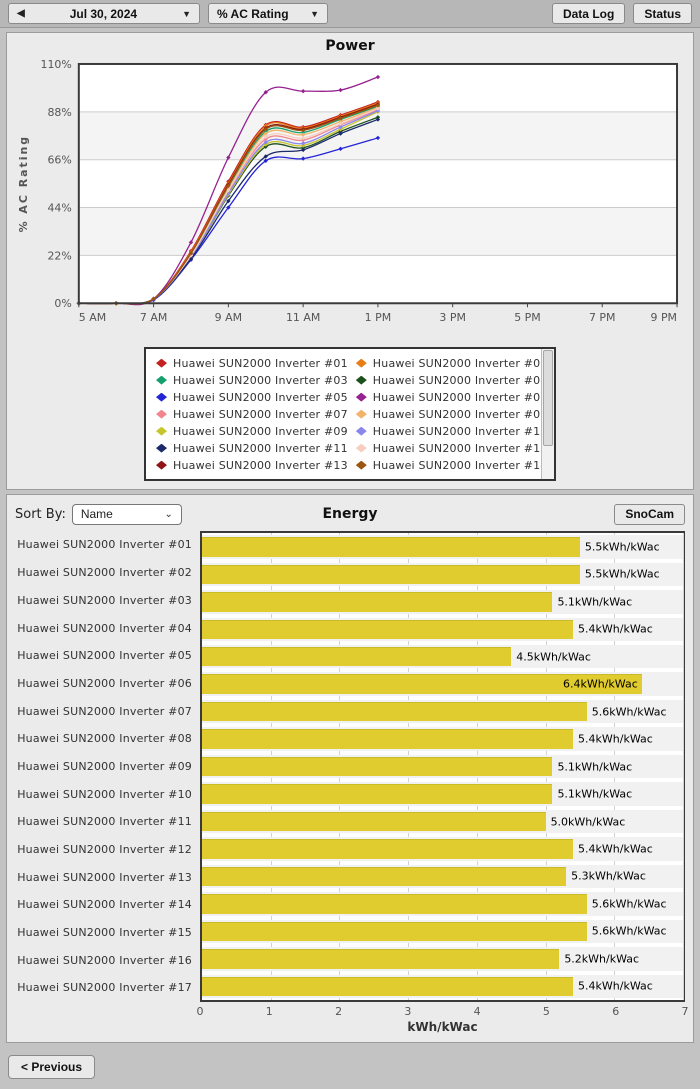 The image size is (700, 1089). I want to click on power-x-tick-label: 9 PM, so click(664, 317).